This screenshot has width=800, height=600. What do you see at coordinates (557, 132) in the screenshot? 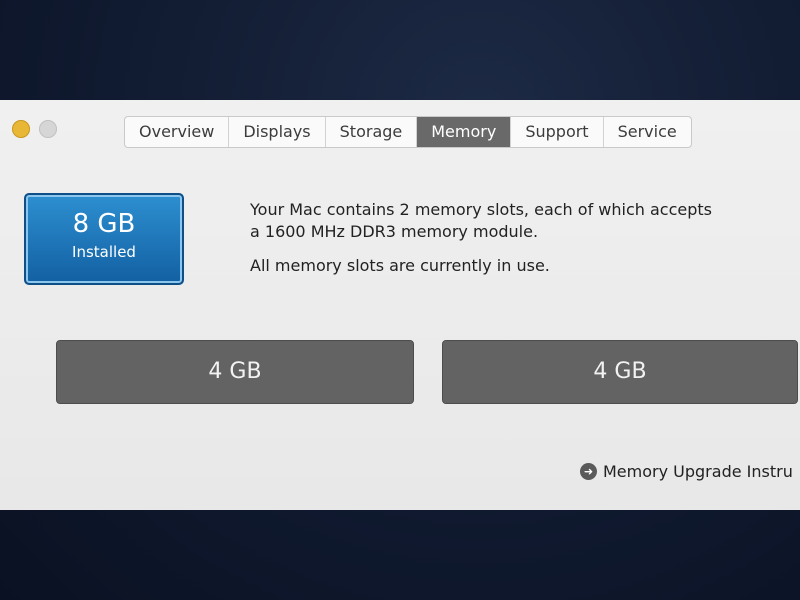
I see `tab-support: Support` at bounding box center [557, 132].